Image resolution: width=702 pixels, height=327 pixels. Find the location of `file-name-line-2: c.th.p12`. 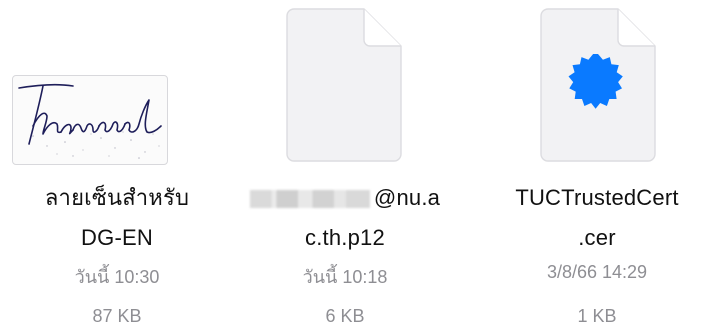

file-name-line-2: c.th.p12 is located at coordinates (345, 237).